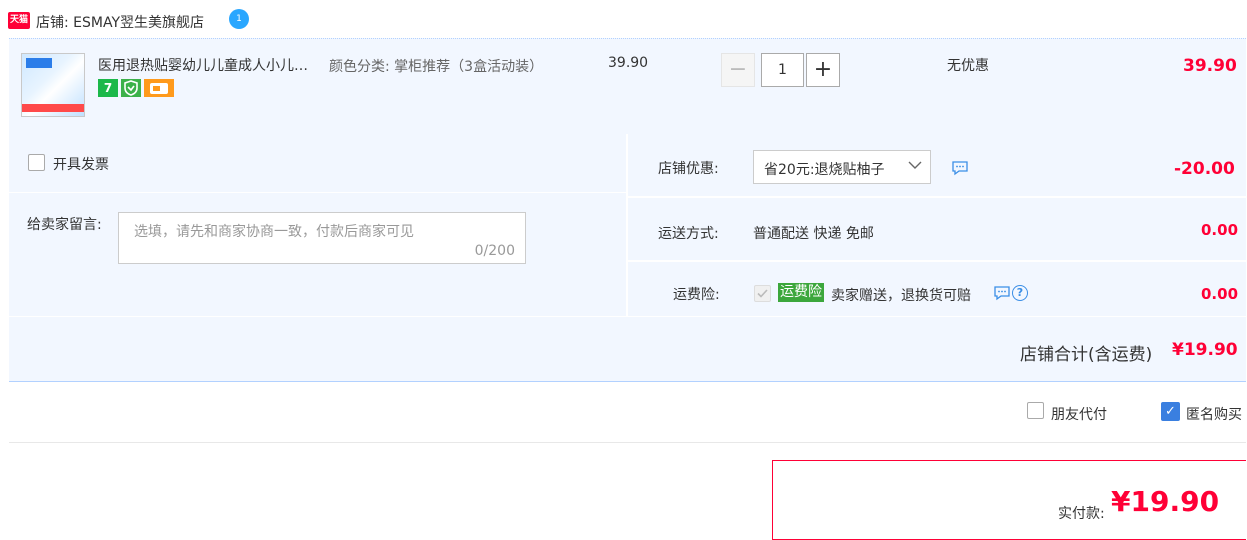 The width and height of the screenshot is (1247, 540). I want to click on insurance-description: 卖家赠送，退换货可赔, so click(901, 296).